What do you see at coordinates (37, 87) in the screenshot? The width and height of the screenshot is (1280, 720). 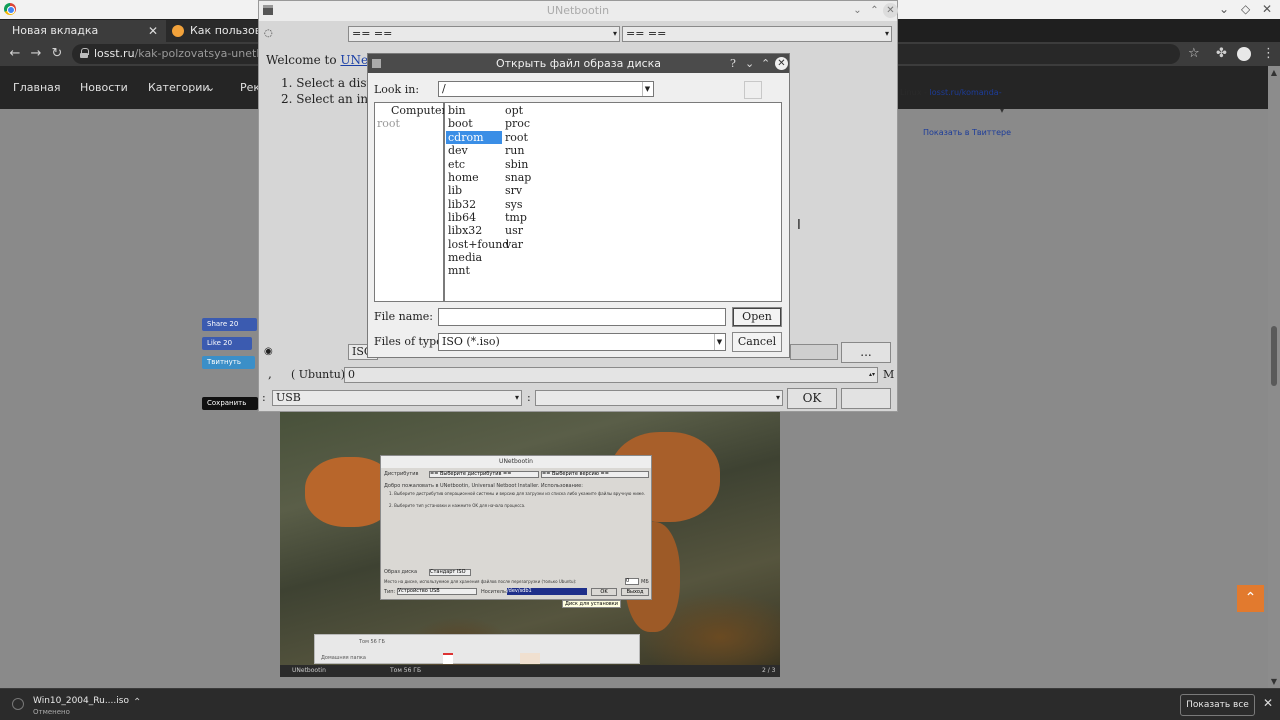 I see `nav-home: Главная` at bounding box center [37, 87].